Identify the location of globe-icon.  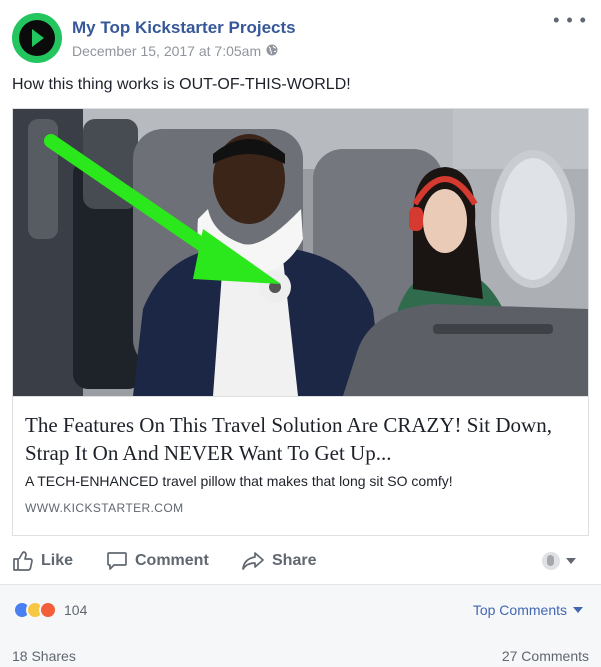
(272, 51).